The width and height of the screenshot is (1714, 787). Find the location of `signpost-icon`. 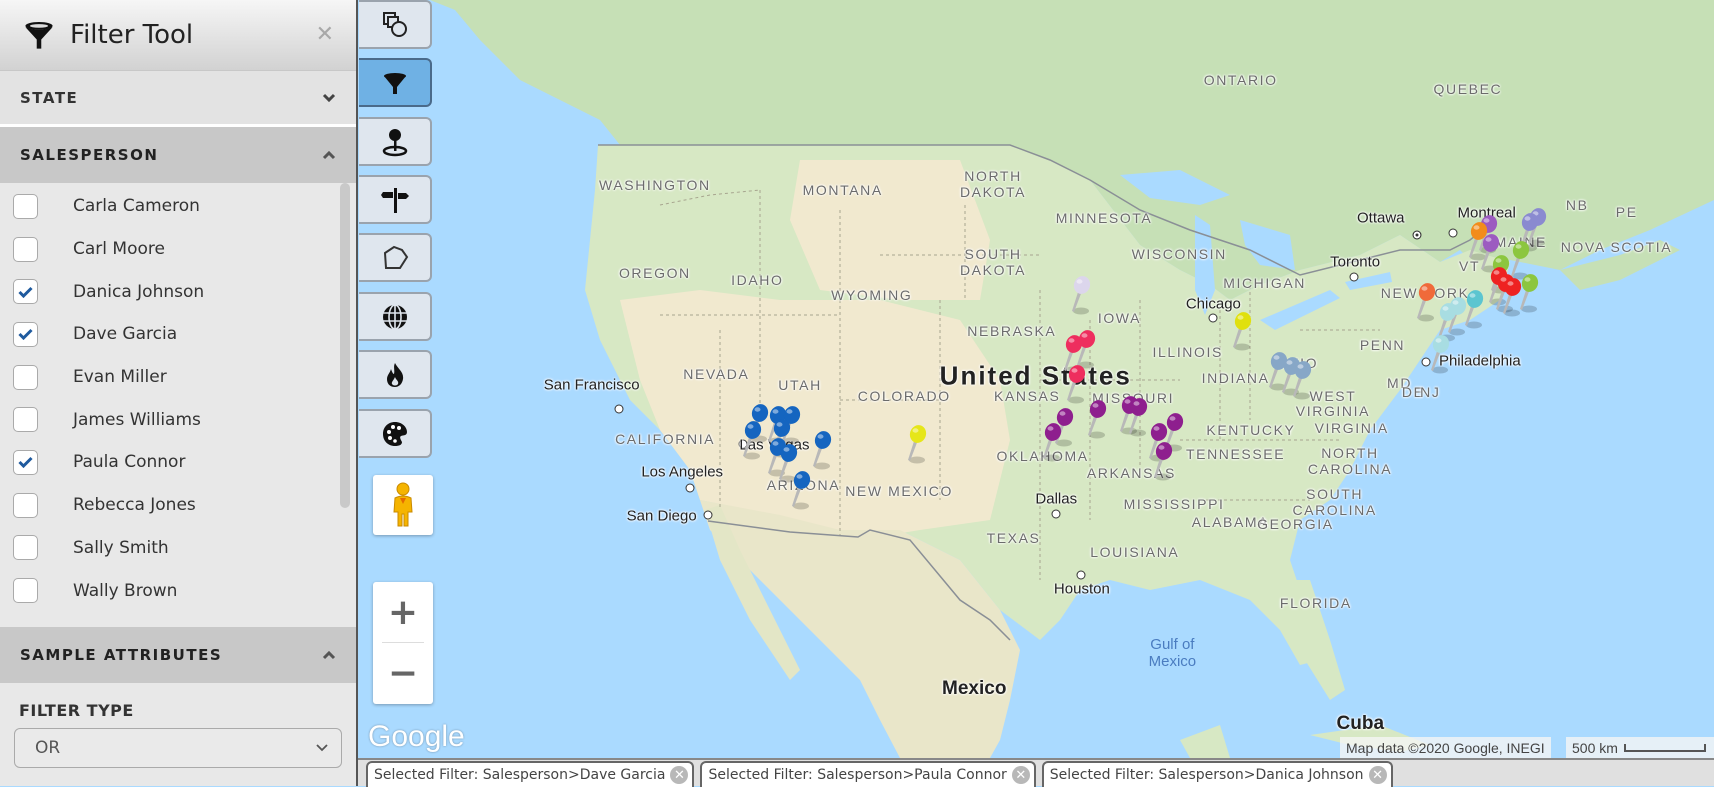

signpost-icon is located at coordinates (394, 200).